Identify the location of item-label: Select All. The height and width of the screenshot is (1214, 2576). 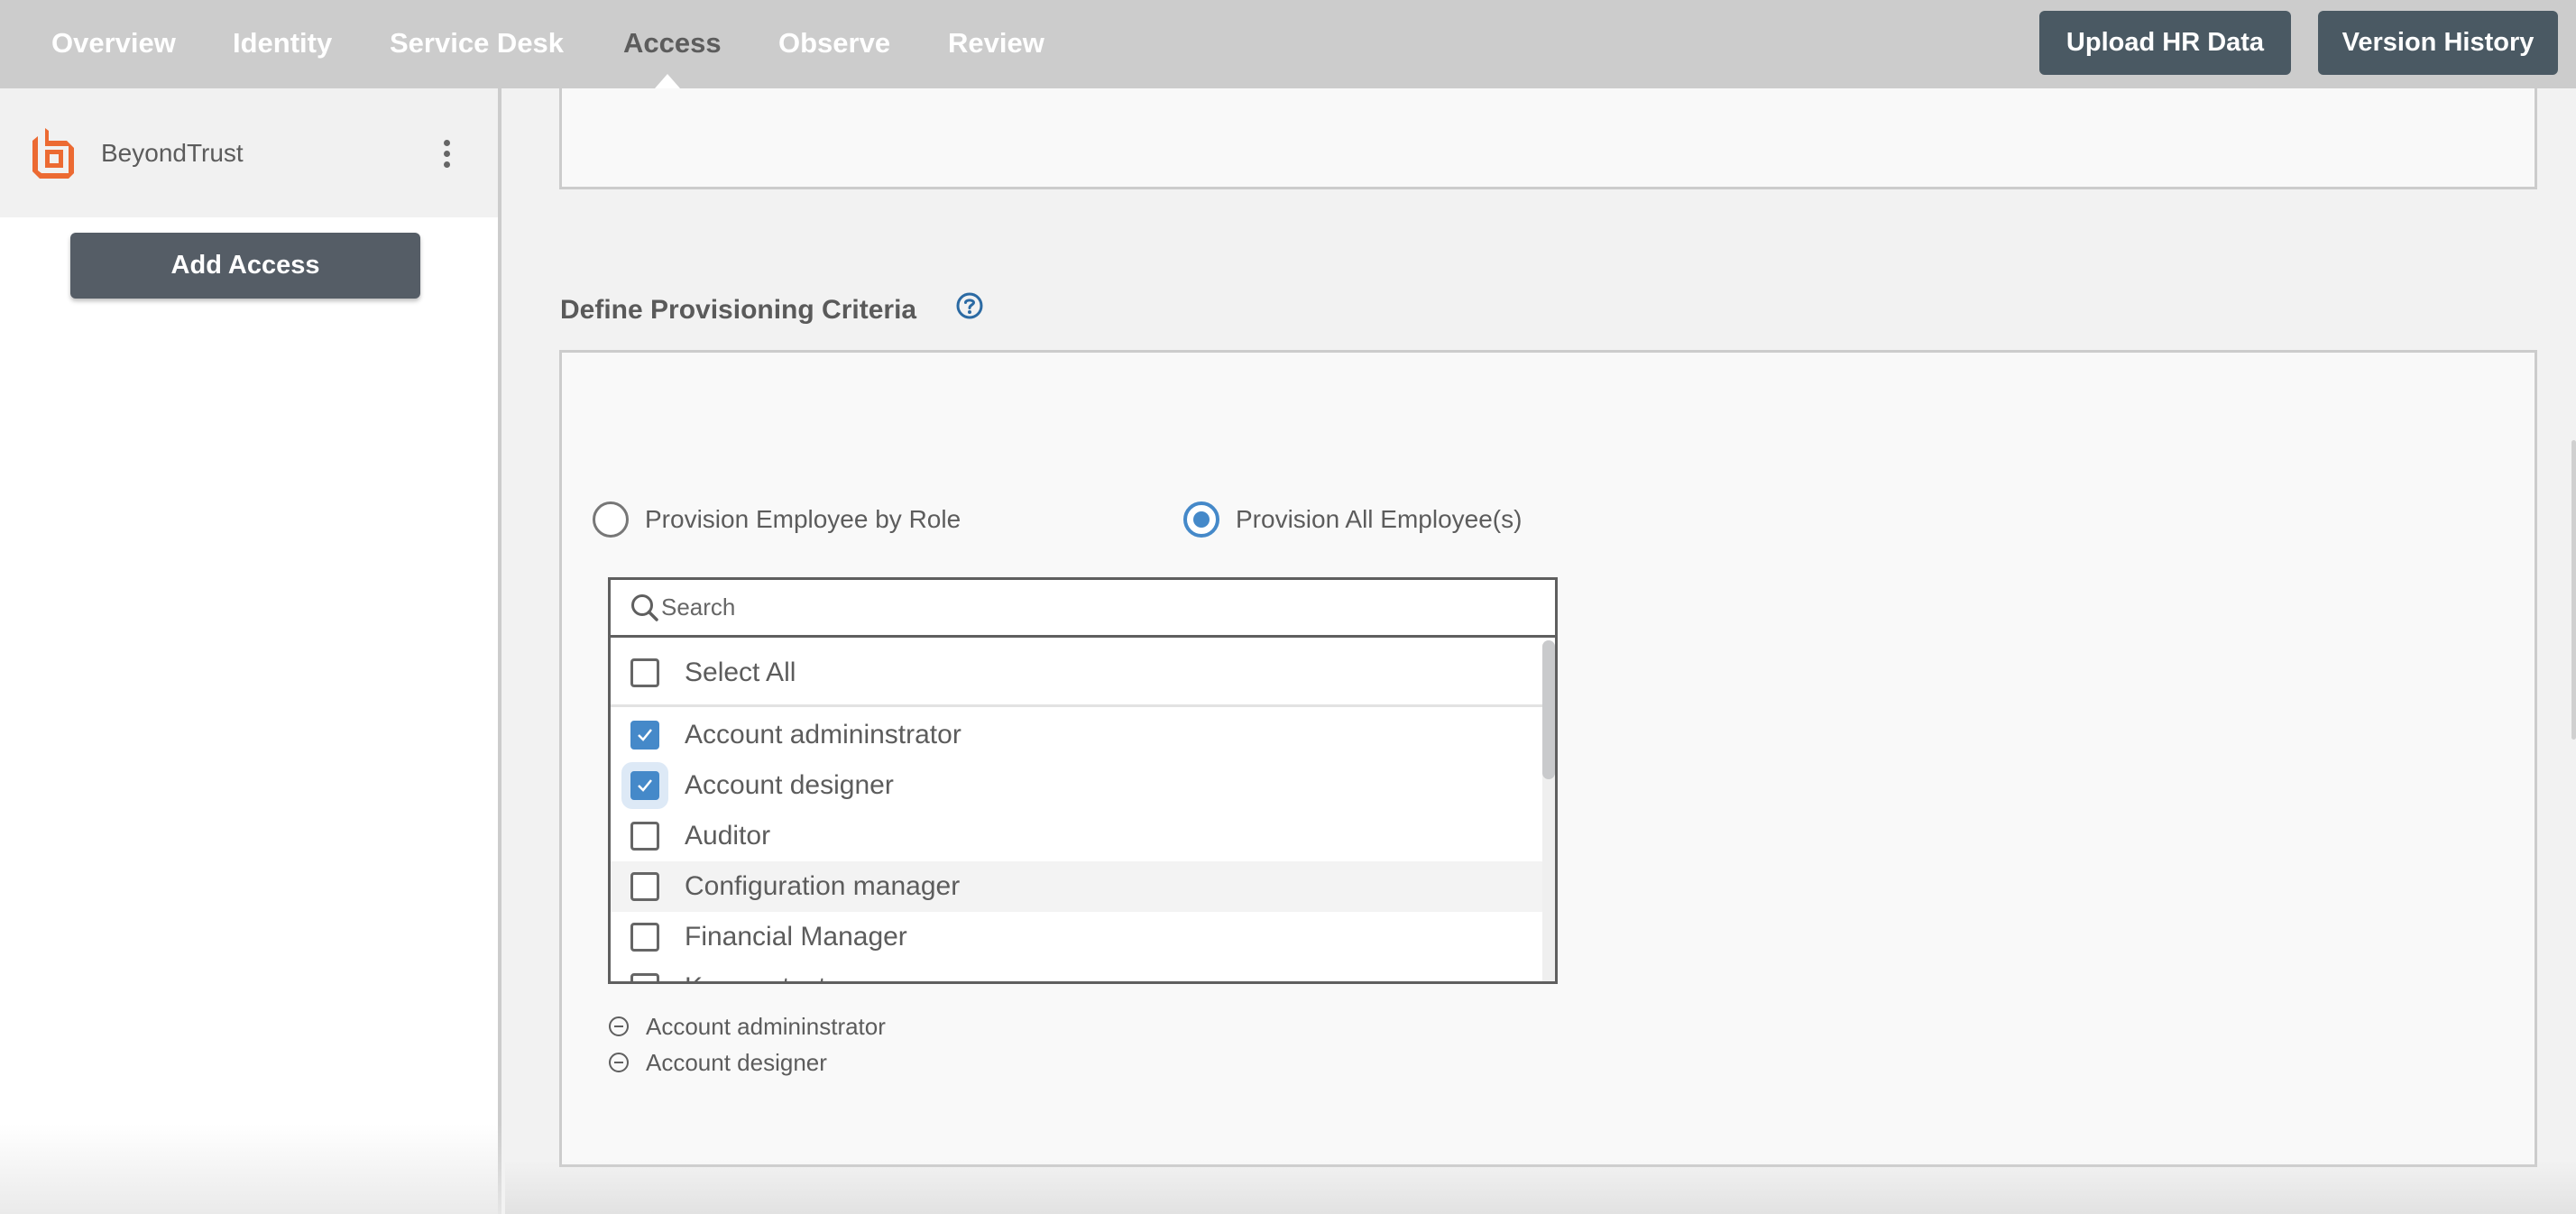
(740, 672).